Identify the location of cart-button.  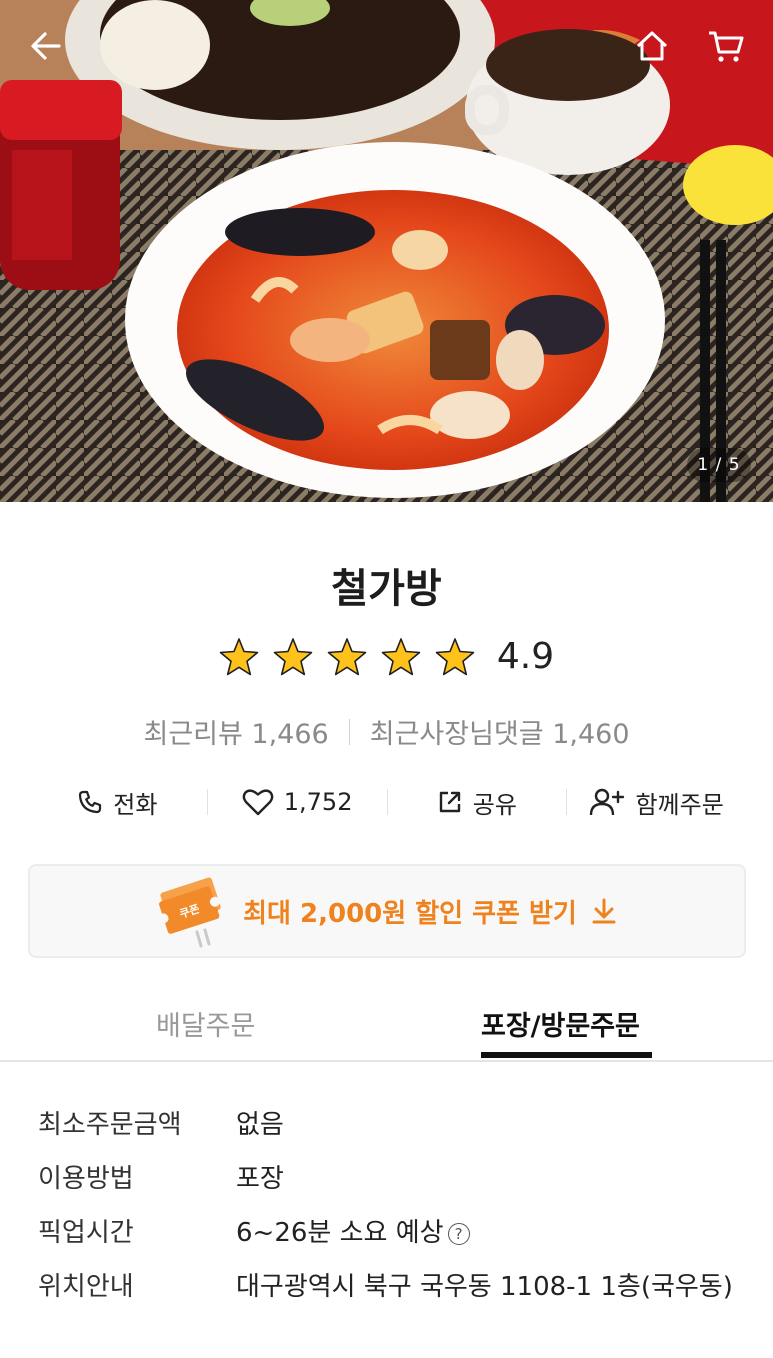
(726, 46).